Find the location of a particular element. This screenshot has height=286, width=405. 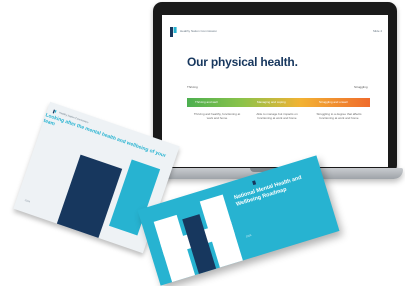

brochure-back-footer: 2024 is located at coordinates (27, 201).